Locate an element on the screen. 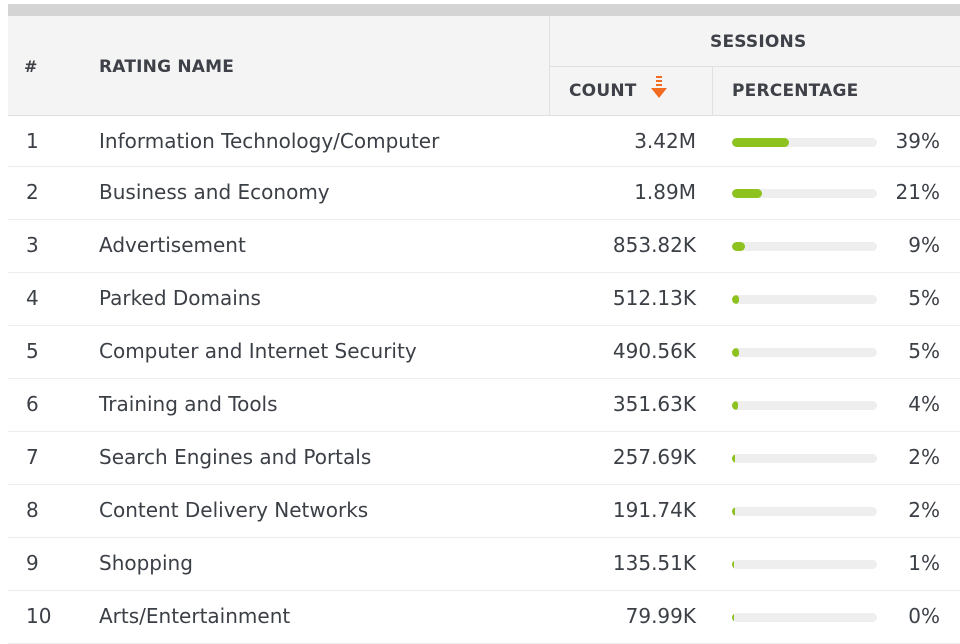 This screenshot has height=644, width=960. row-number: 2 is located at coordinates (32, 192).